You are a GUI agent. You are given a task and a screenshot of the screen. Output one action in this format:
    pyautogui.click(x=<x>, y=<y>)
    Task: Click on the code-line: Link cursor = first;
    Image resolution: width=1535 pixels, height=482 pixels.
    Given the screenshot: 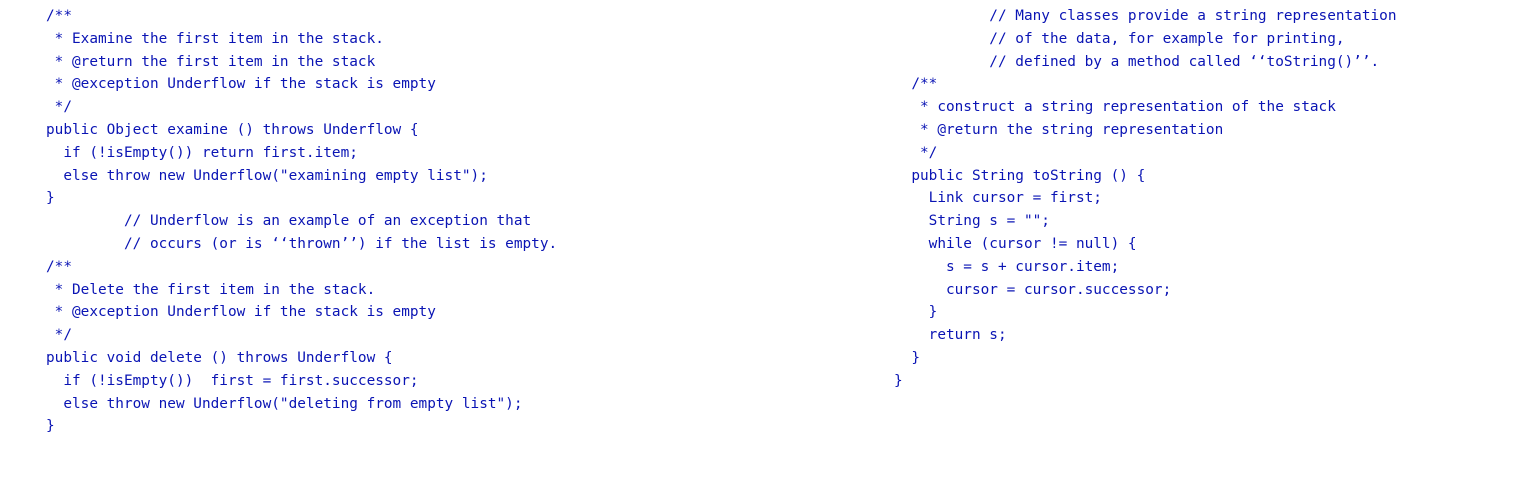 What is the action you would take?
    pyautogui.click(x=998, y=198)
    